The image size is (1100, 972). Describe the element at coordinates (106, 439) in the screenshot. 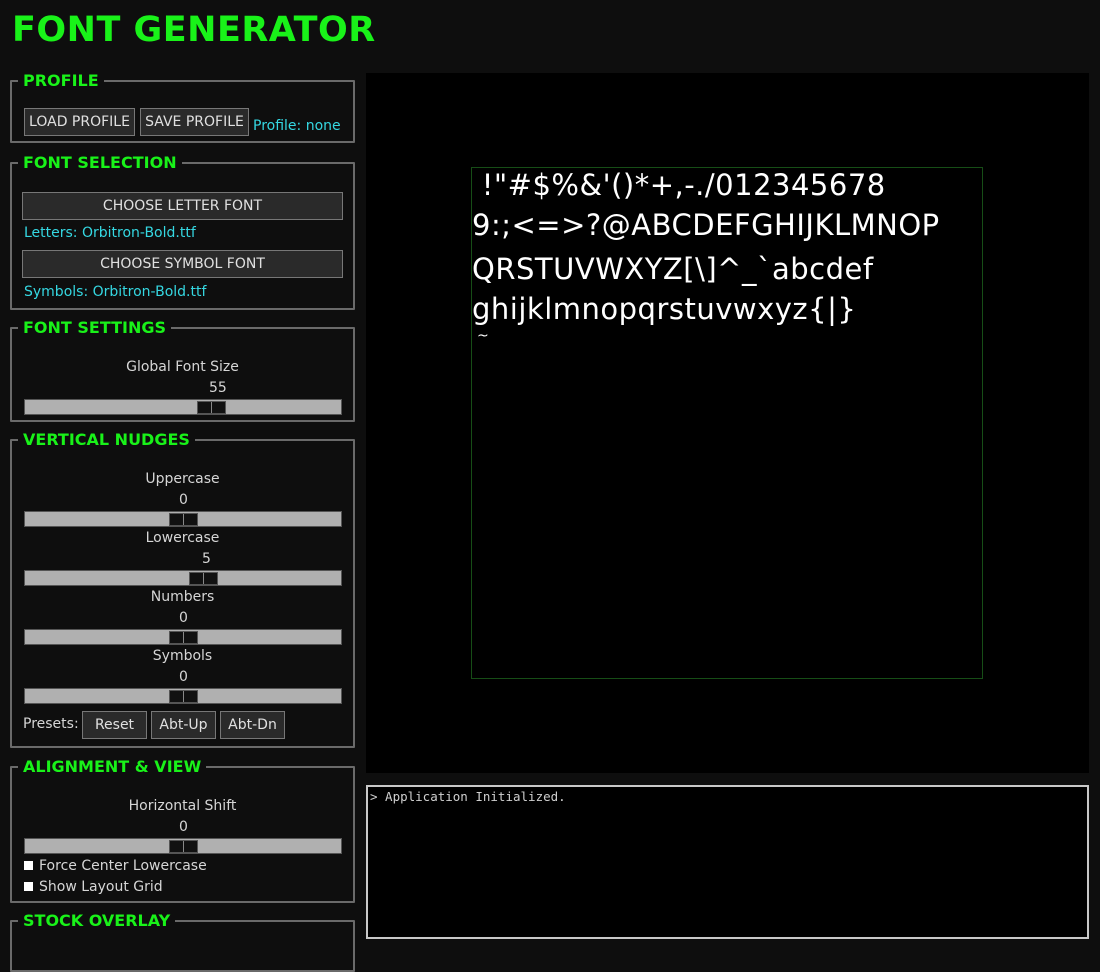

I see `vertical-nudges-legend: VERTICAL NUDGES` at that location.